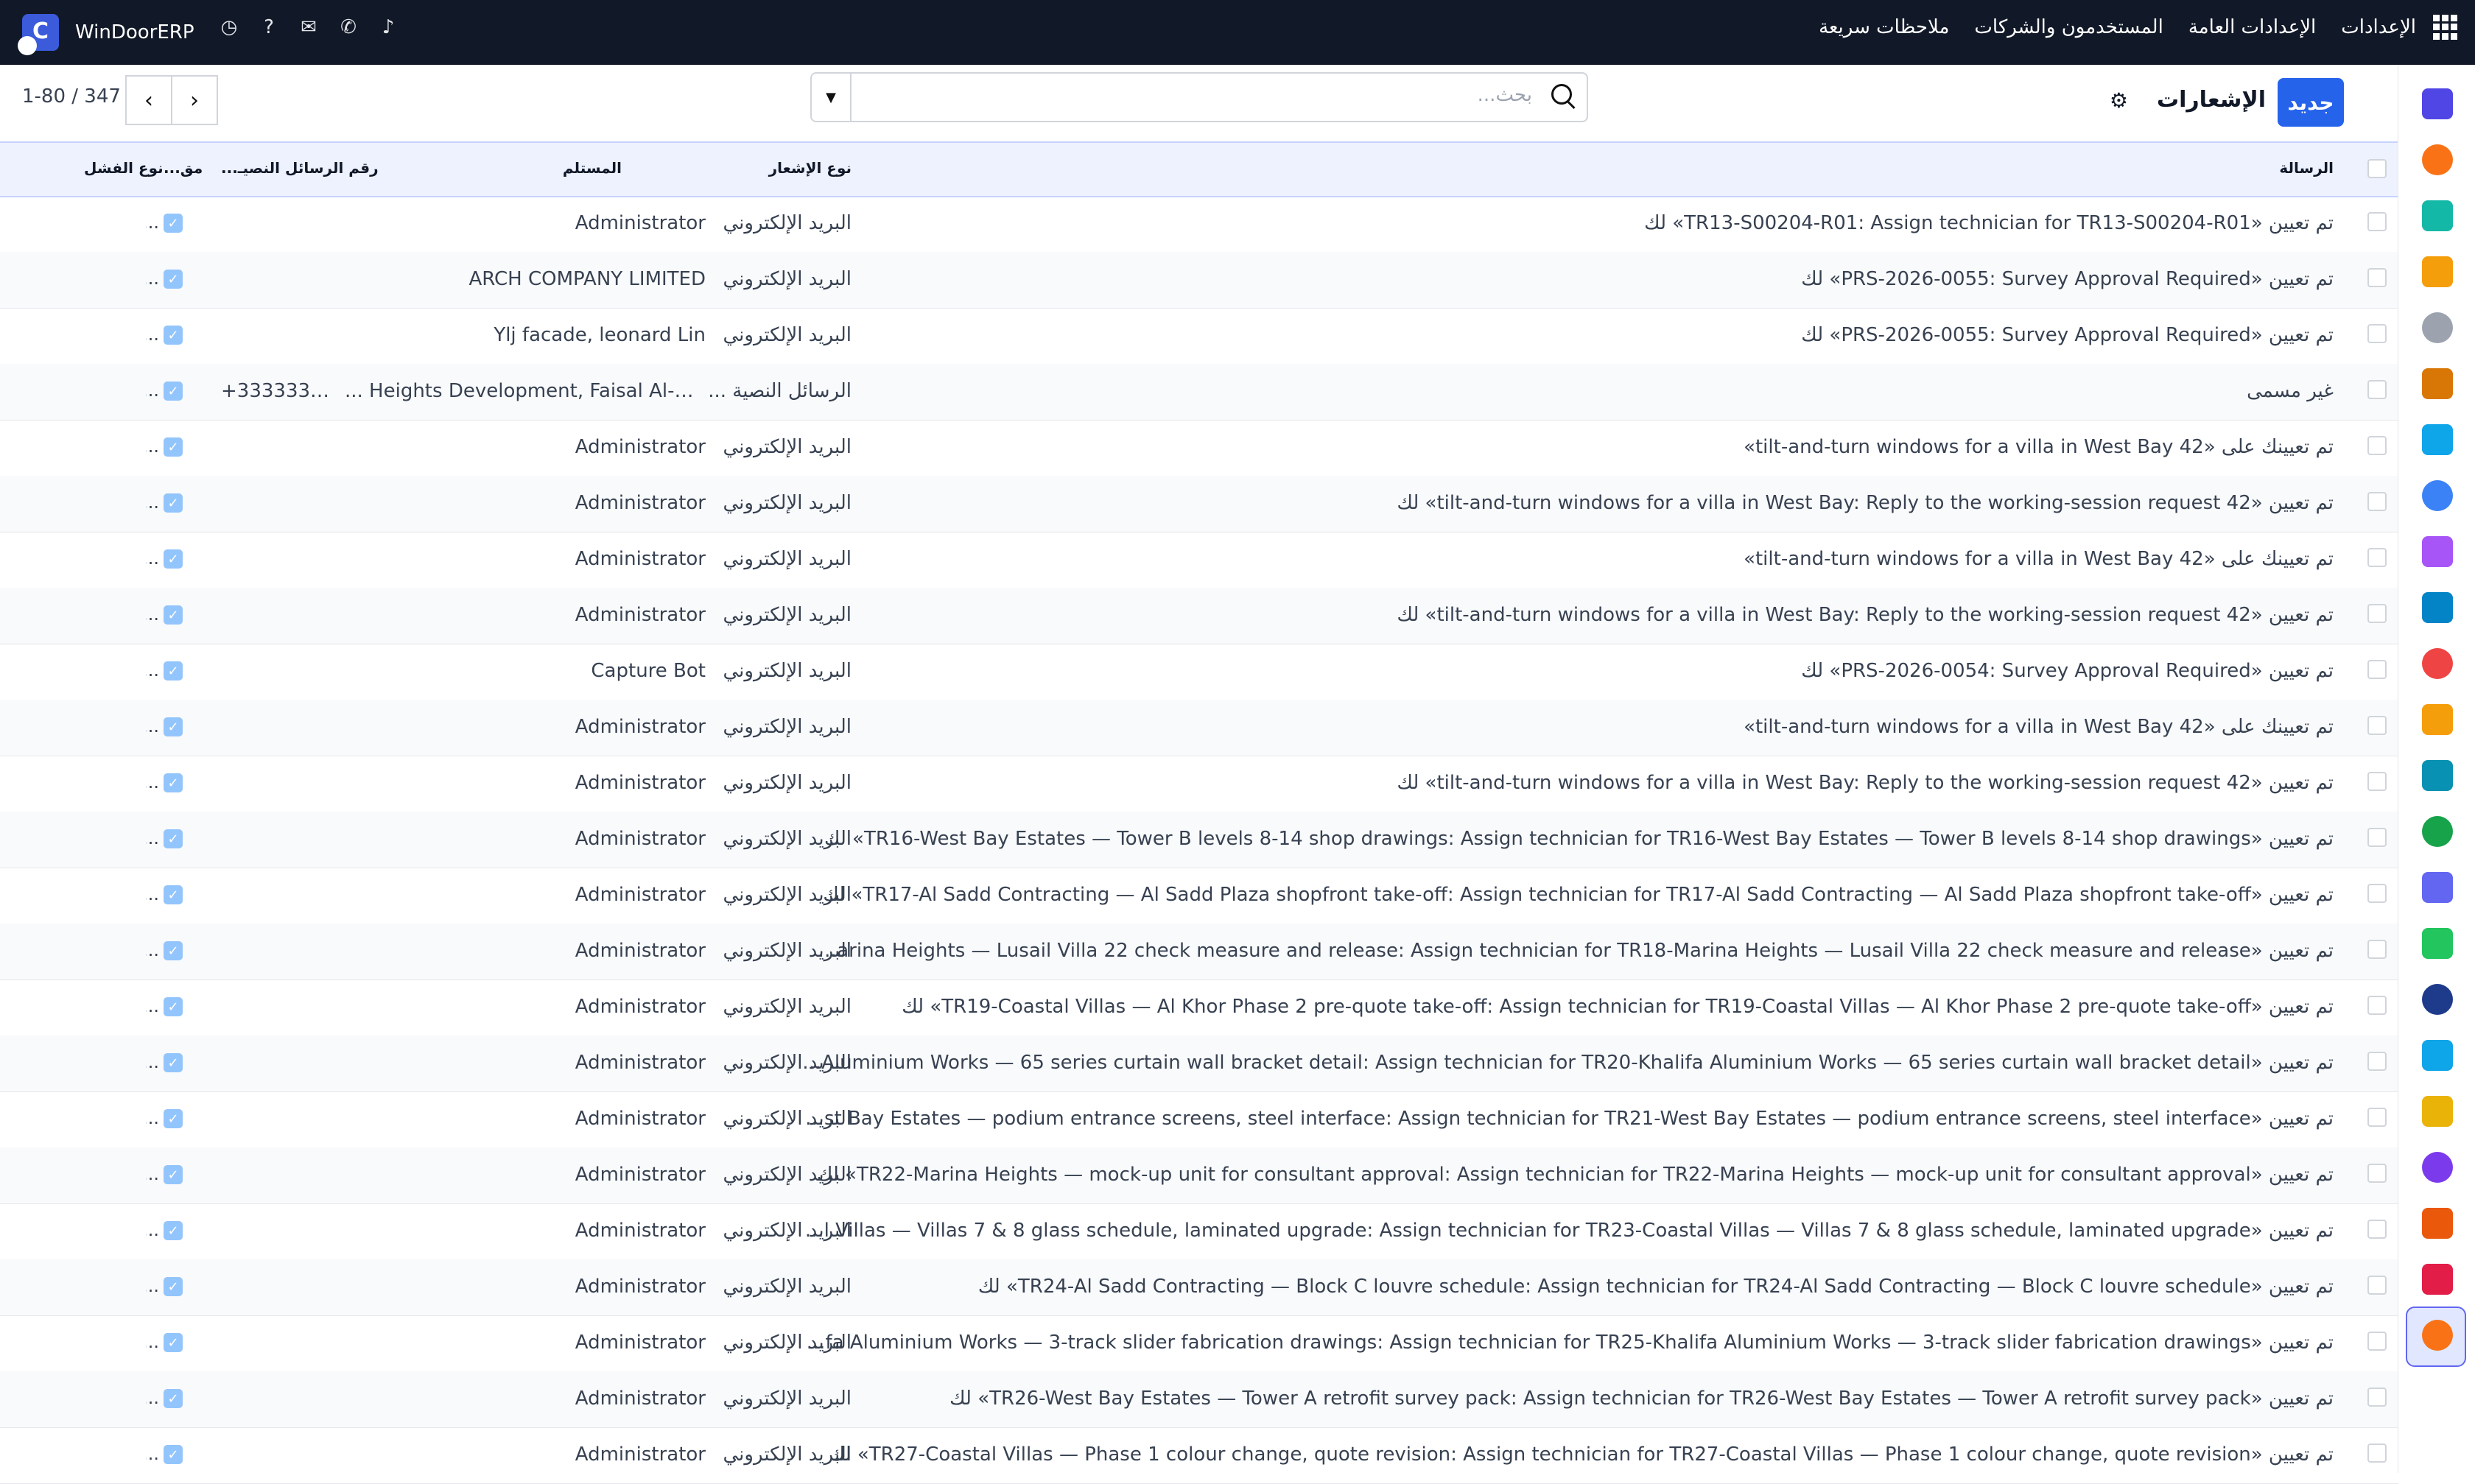 This screenshot has width=2475, height=1484. I want to click on telegram-app-icon, so click(2438, 1112).